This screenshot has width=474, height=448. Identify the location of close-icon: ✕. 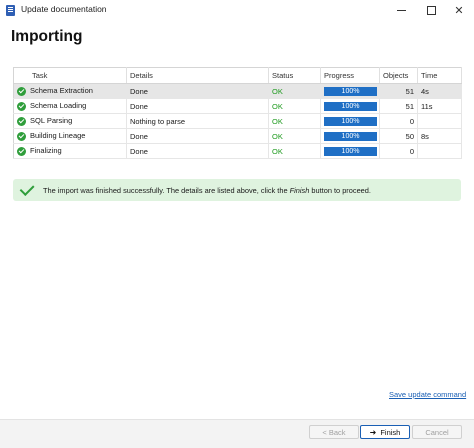
(459, 10).